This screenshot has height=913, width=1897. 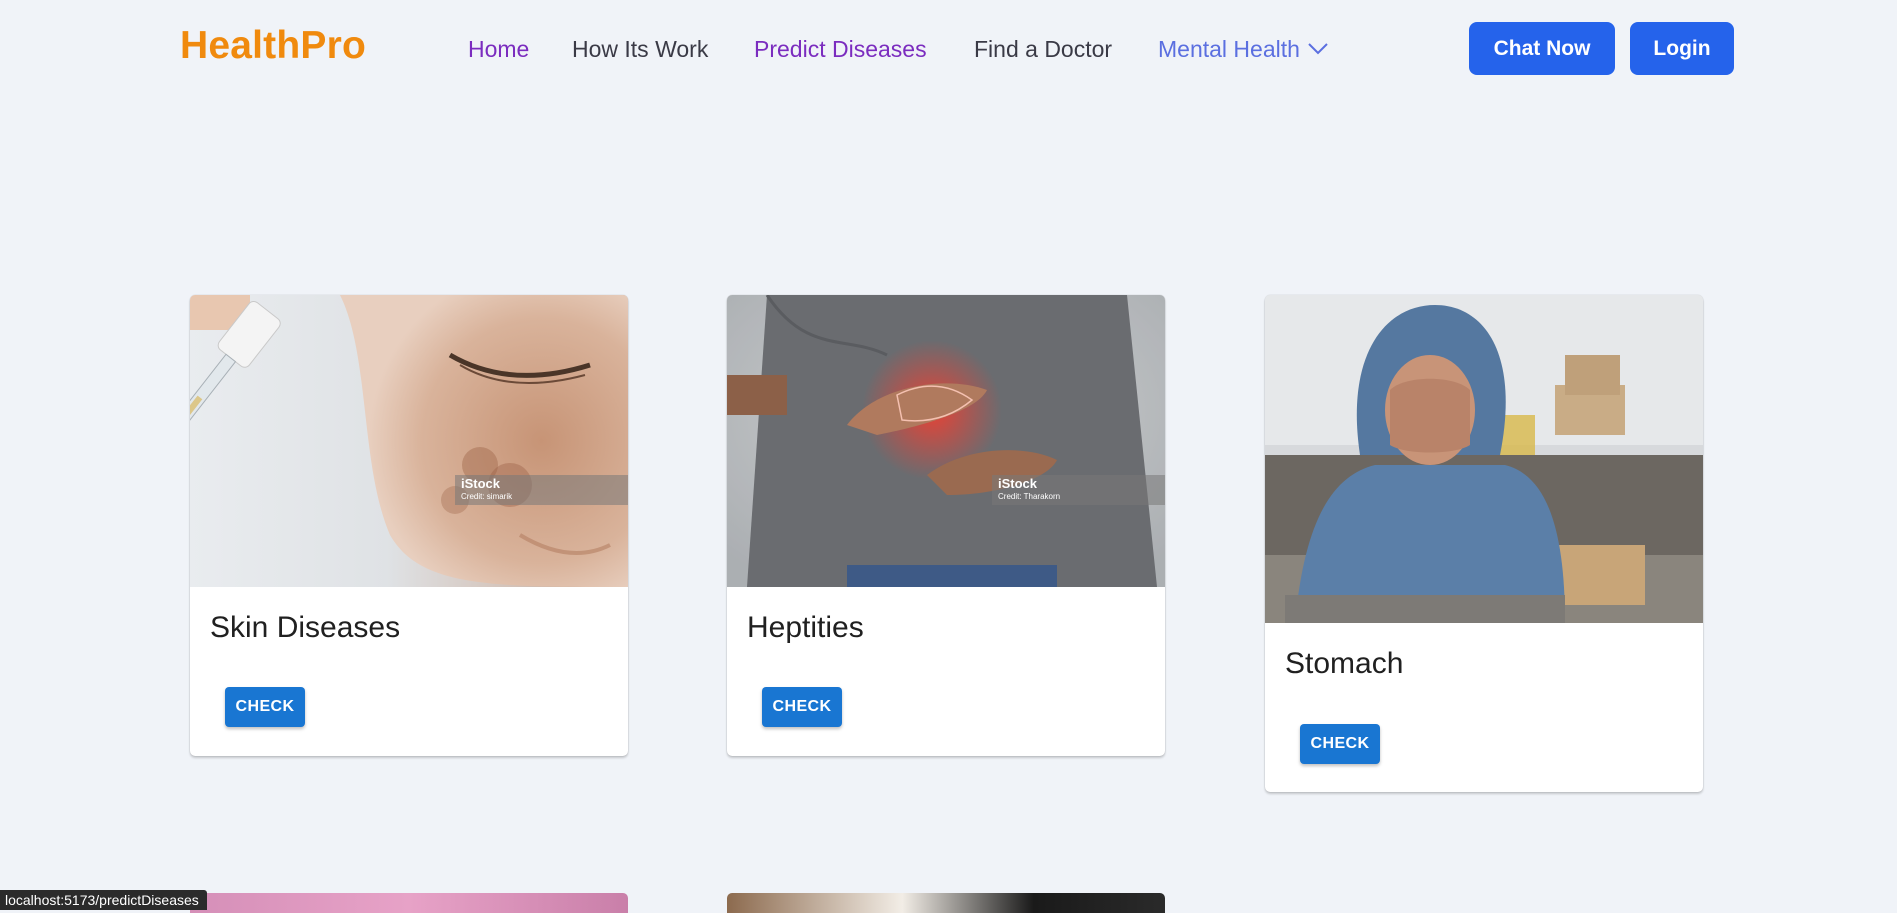 I want to click on status-bar-url: localhost:5173/predictDiseases, so click(x=103, y=900).